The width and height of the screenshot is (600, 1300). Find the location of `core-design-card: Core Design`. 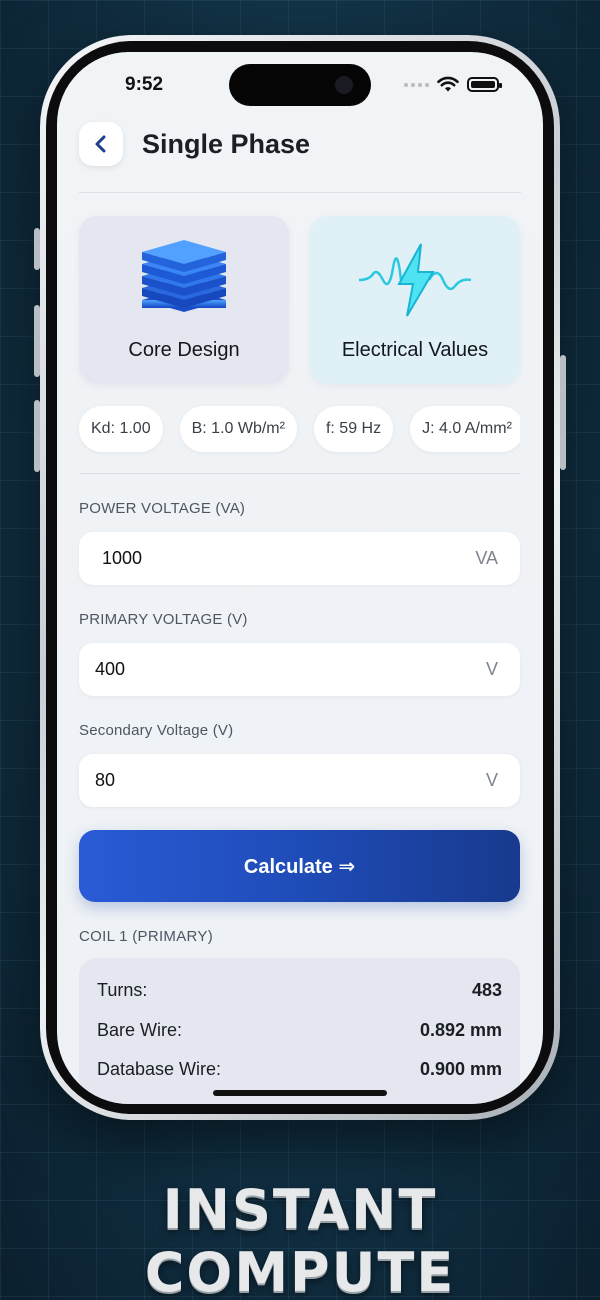

core-design-card: Core Design is located at coordinates (184, 300).